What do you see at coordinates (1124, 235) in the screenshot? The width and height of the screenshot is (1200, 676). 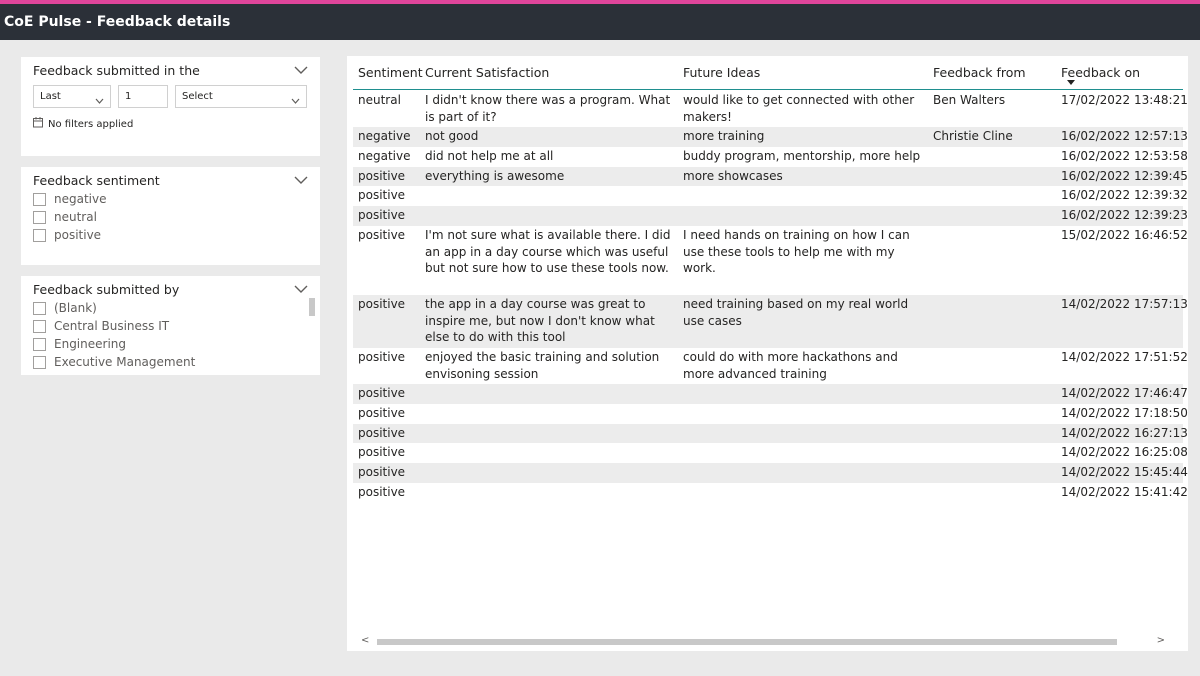 I see `cell-feedback-on: 15/02/2022 16:46:52` at bounding box center [1124, 235].